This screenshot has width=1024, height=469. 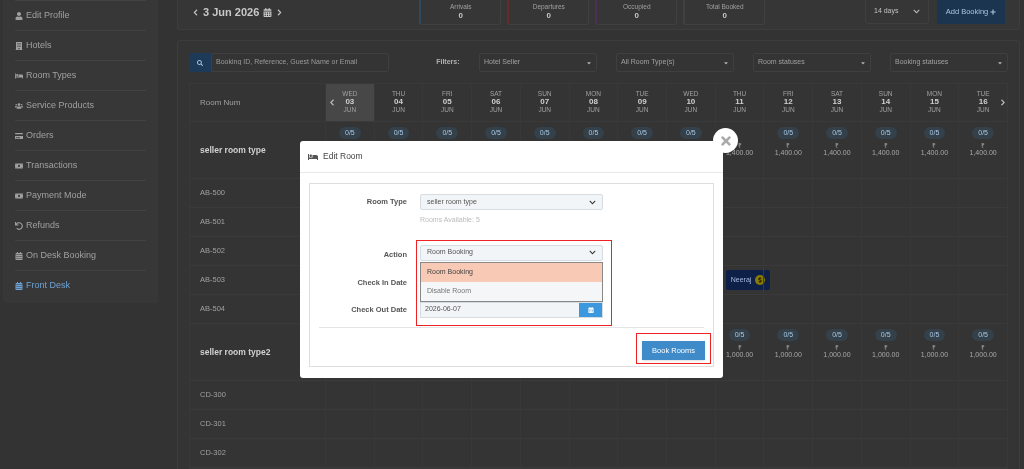 What do you see at coordinates (34, 135) in the screenshot?
I see `sidebar-item: Orders` at bounding box center [34, 135].